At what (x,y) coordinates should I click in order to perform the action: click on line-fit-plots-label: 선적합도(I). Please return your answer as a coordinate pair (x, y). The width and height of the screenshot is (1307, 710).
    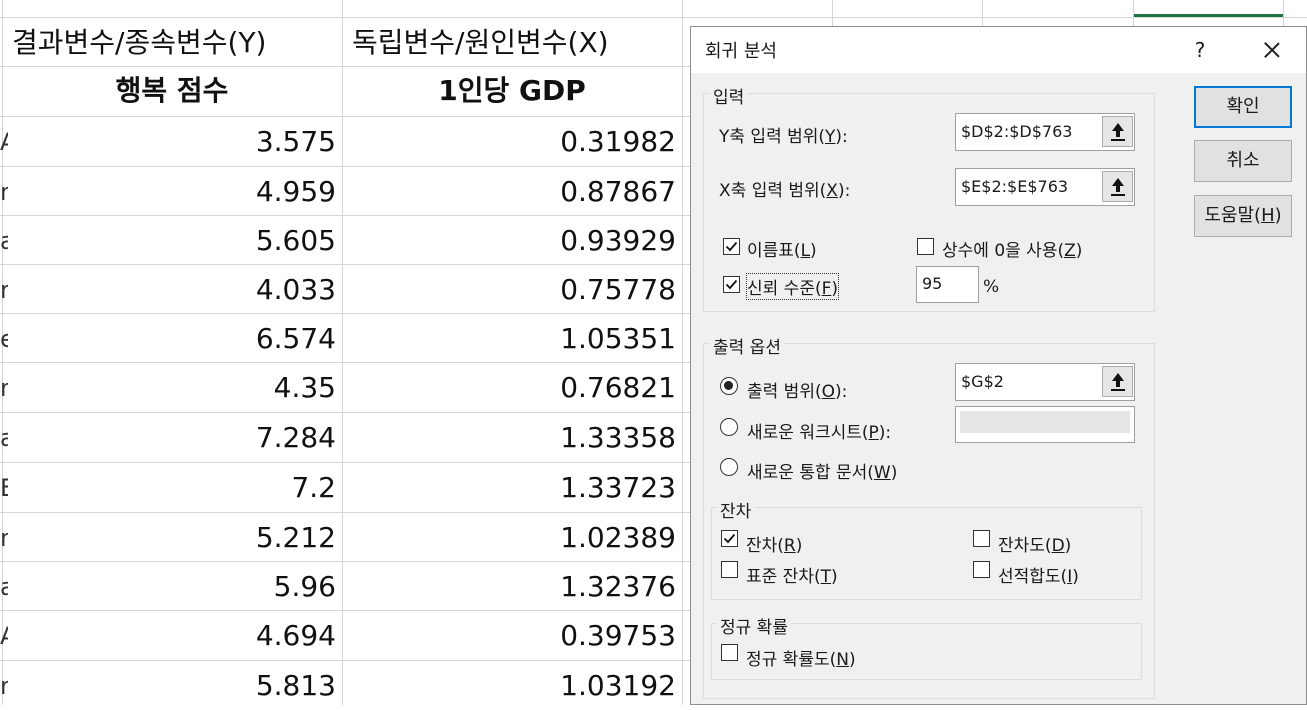
    Looking at the image, I should click on (1038, 574).